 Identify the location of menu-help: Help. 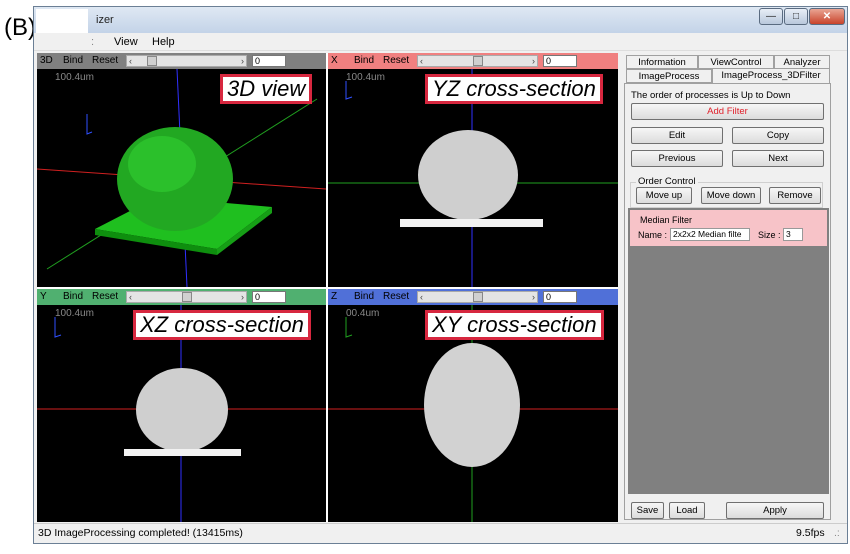
(163, 42).